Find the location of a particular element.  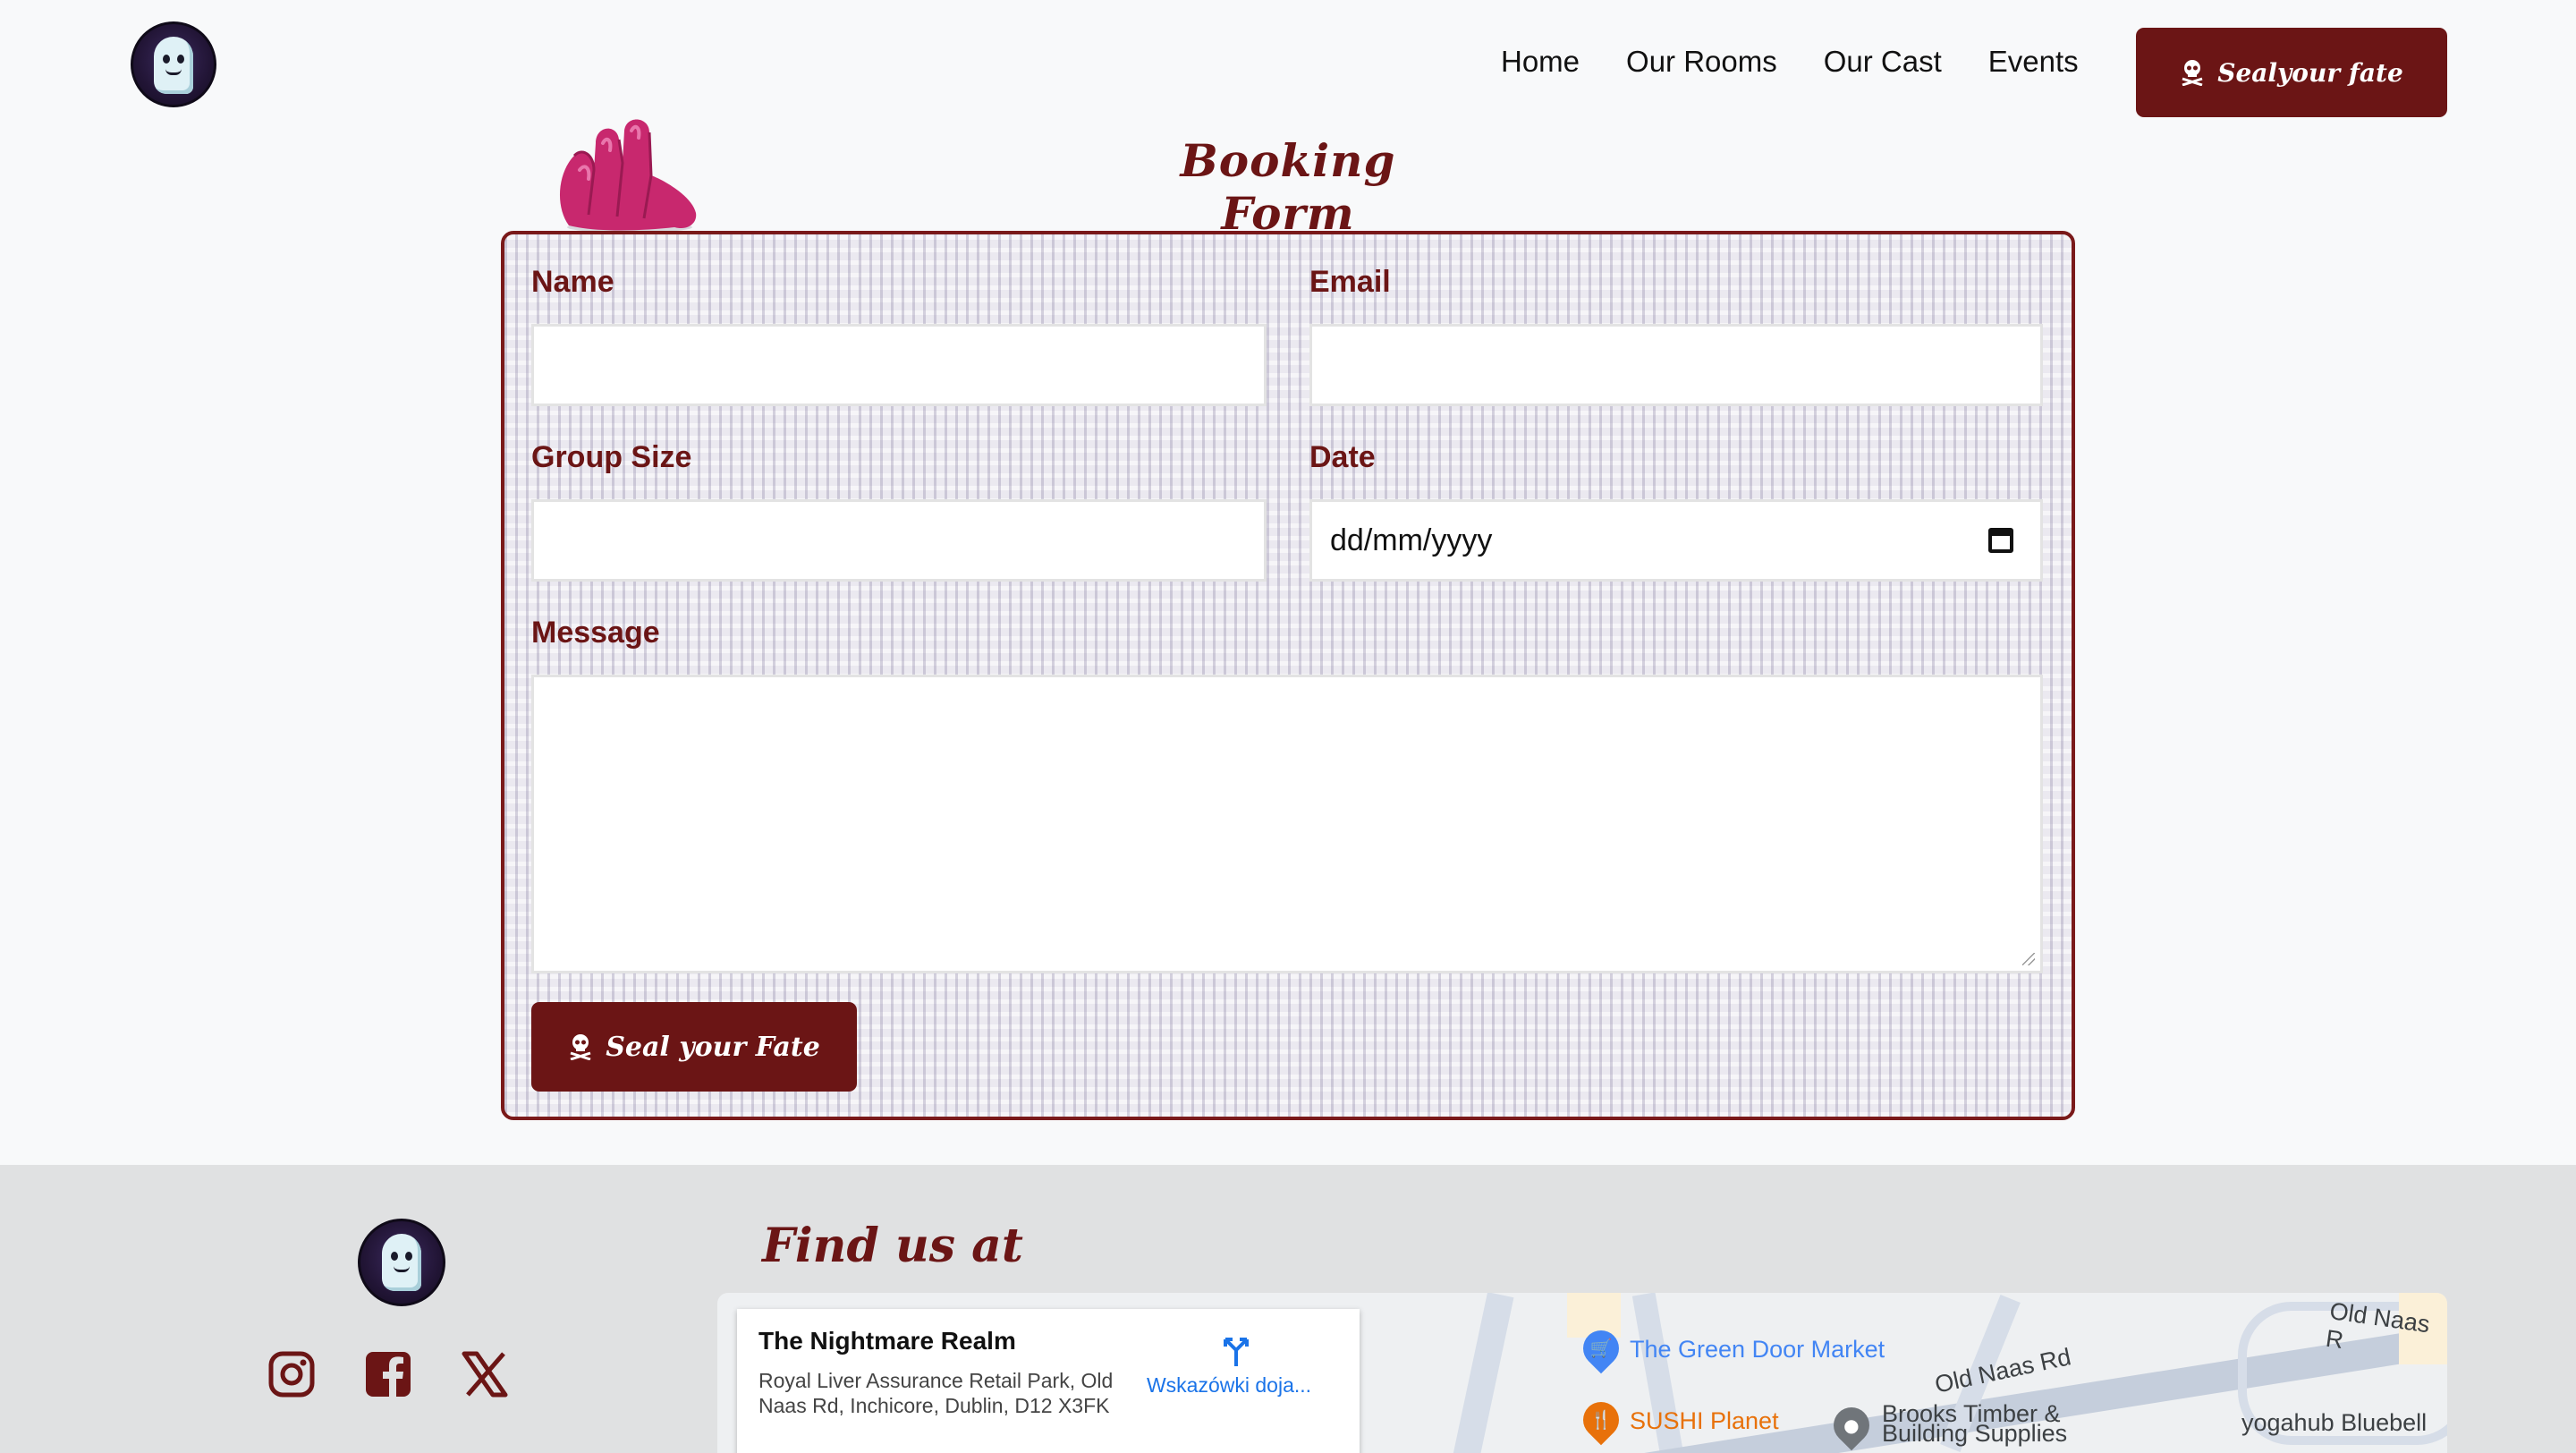

map-label-green-door: The Green Door Market is located at coordinates (1757, 1350).